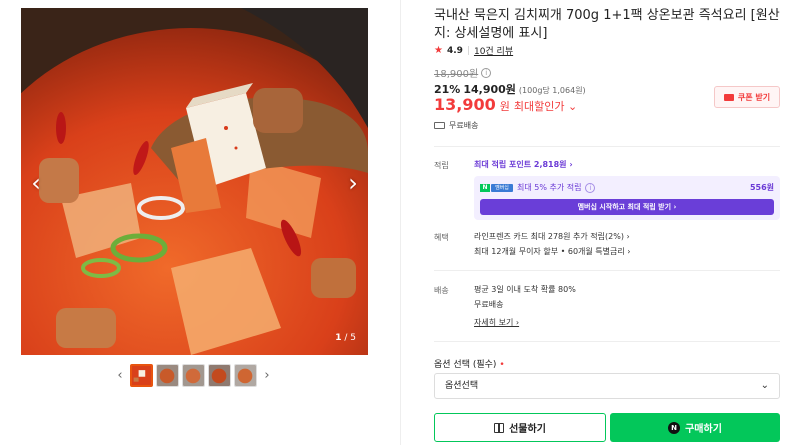 This screenshot has width=800, height=445. What do you see at coordinates (703, 429) in the screenshot?
I see `buy-button-label: 구매하기` at bounding box center [703, 429].